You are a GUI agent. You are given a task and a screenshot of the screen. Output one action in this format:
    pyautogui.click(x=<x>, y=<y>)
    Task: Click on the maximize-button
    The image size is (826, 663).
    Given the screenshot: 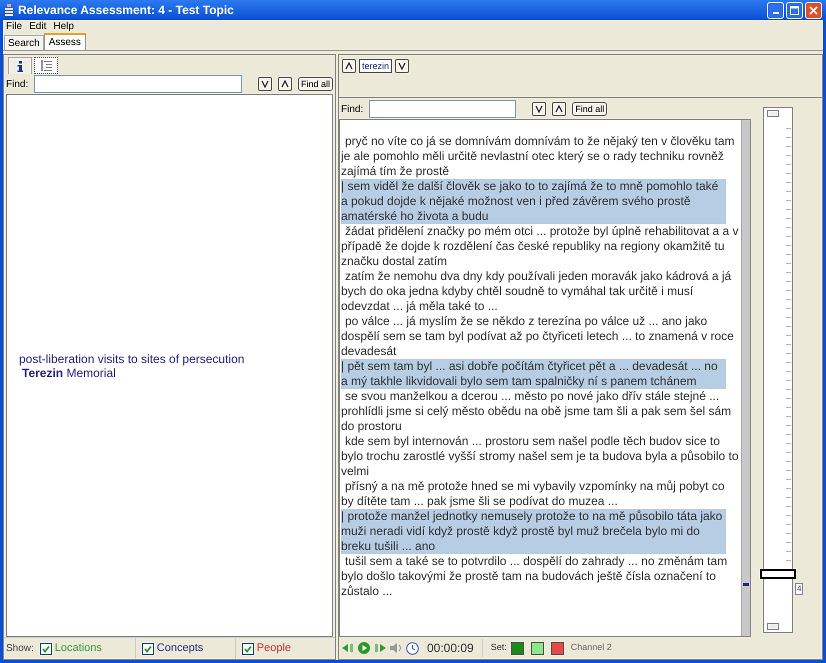 What is the action you would take?
    pyautogui.click(x=794, y=10)
    